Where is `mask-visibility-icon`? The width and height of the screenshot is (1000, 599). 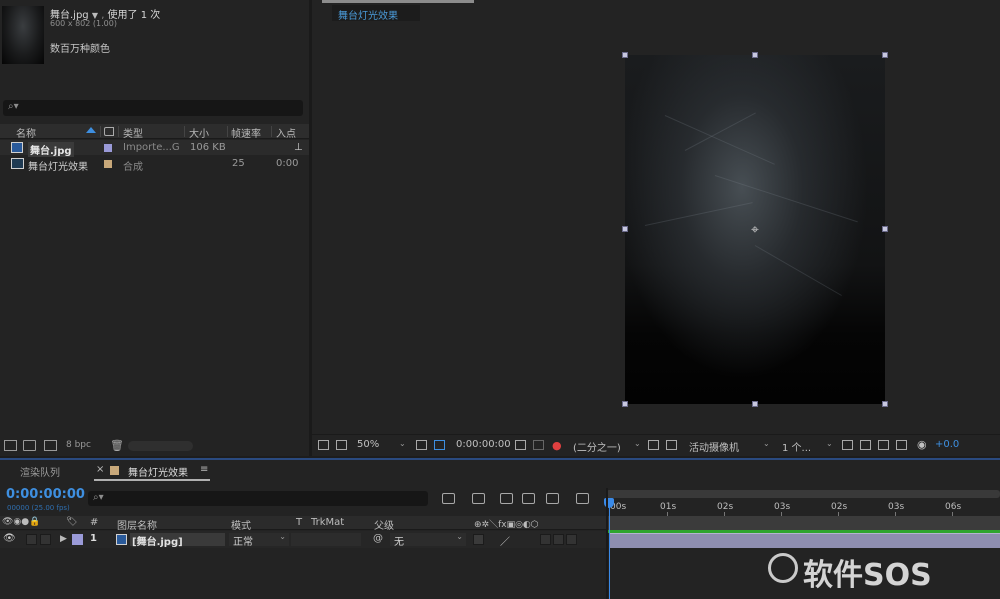 mask-visibility-icon is located at coordinates (439, 445).